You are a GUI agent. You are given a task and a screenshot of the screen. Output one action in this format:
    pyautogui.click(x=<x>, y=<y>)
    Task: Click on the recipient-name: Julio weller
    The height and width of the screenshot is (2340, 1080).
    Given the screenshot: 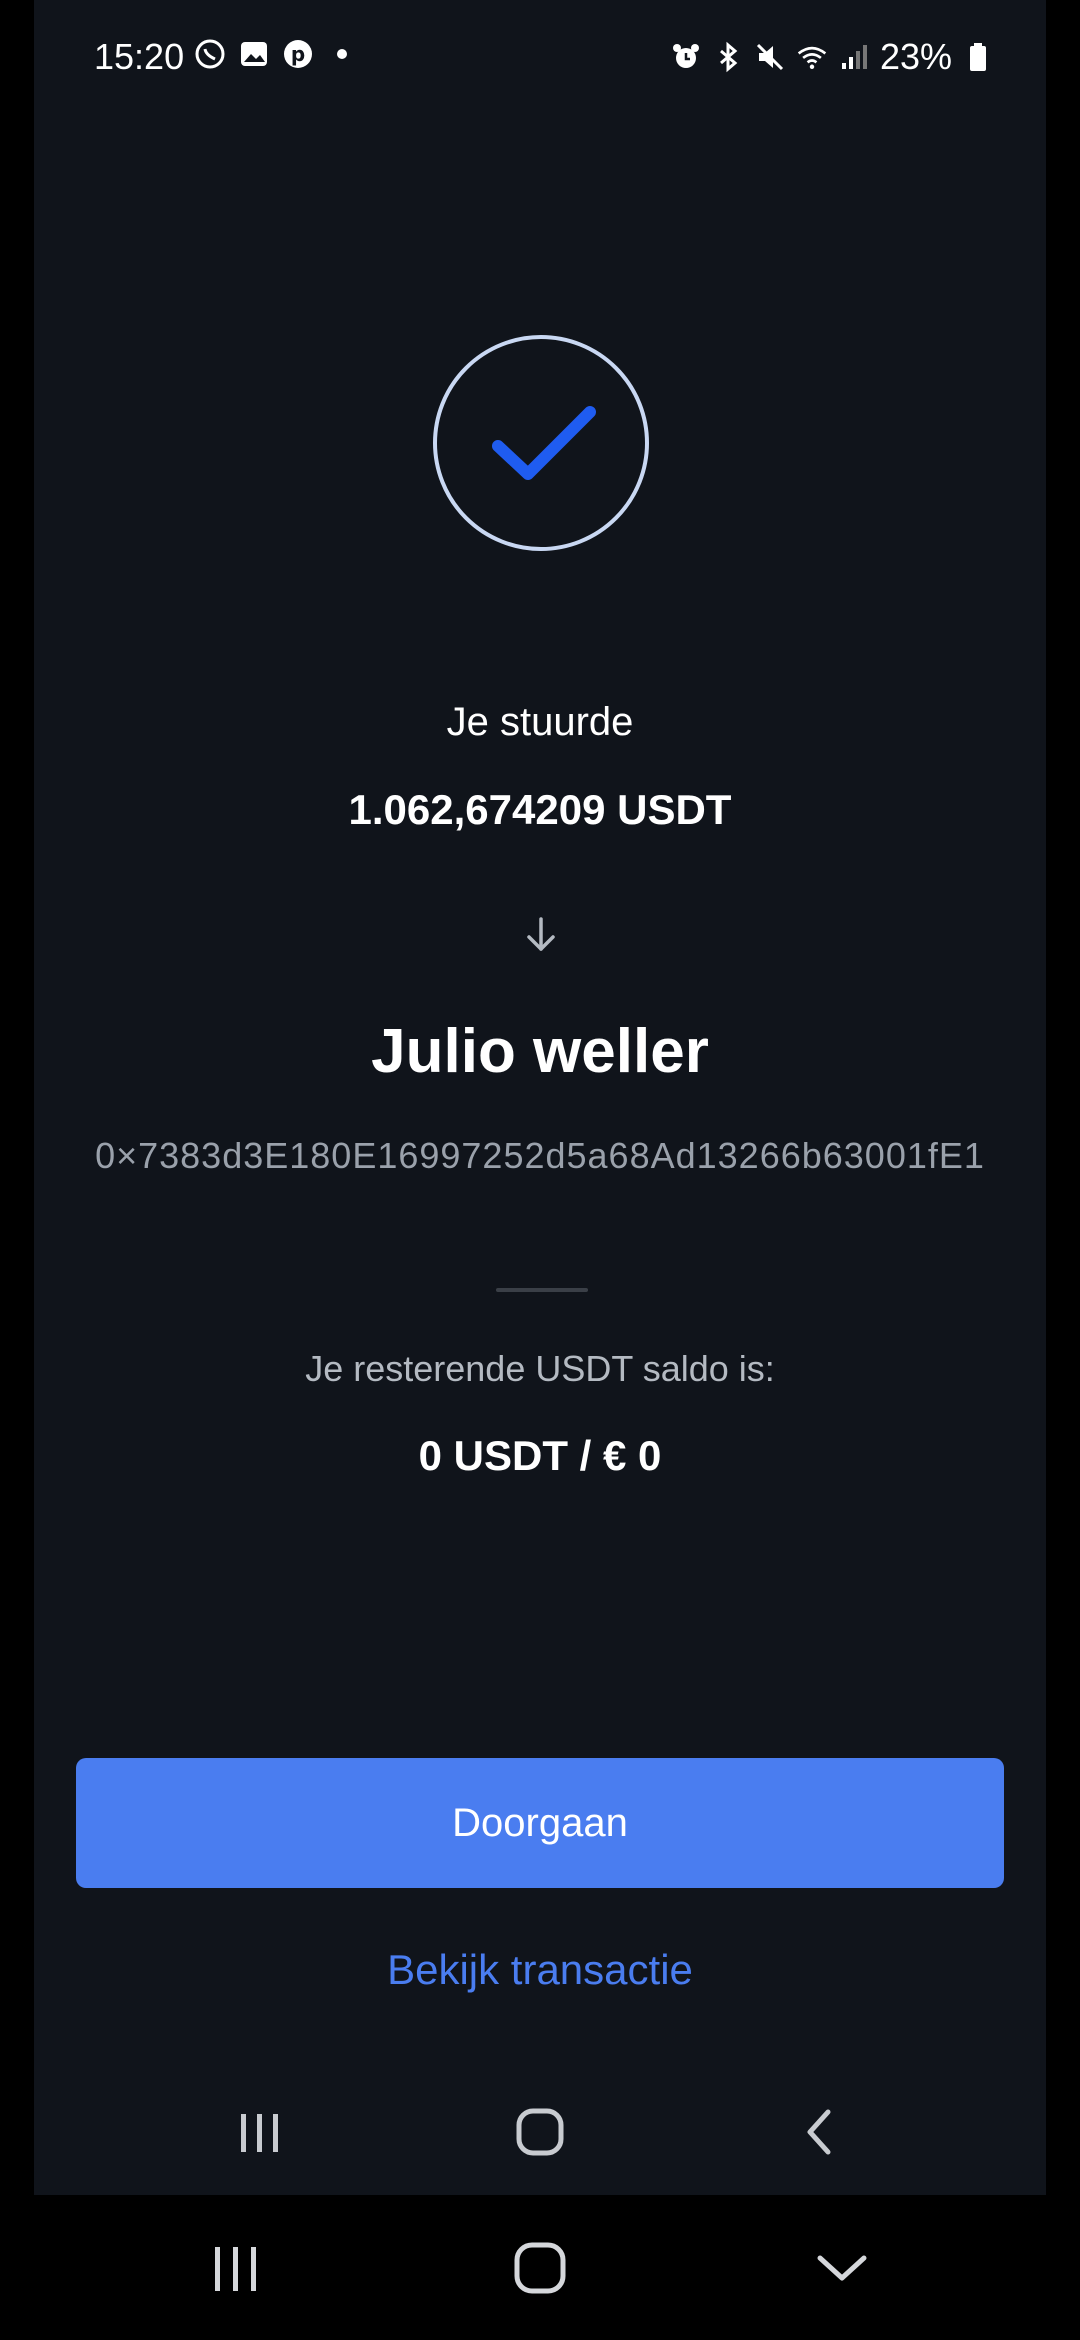 What is the action you would take?
    pyautogui.click(x=540, y=1051)
    